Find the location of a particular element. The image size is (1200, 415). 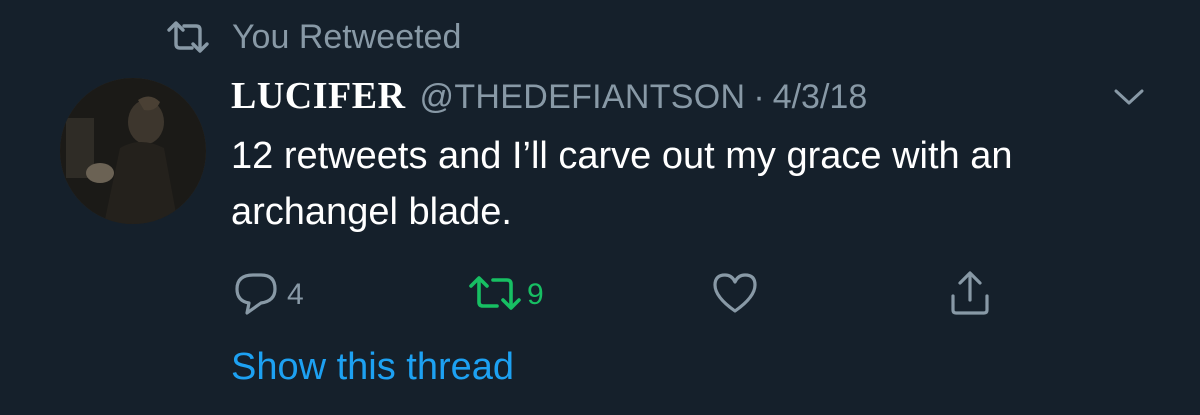

user-handle: @THEDEFIANTSON is located at coordinates (583, 97).